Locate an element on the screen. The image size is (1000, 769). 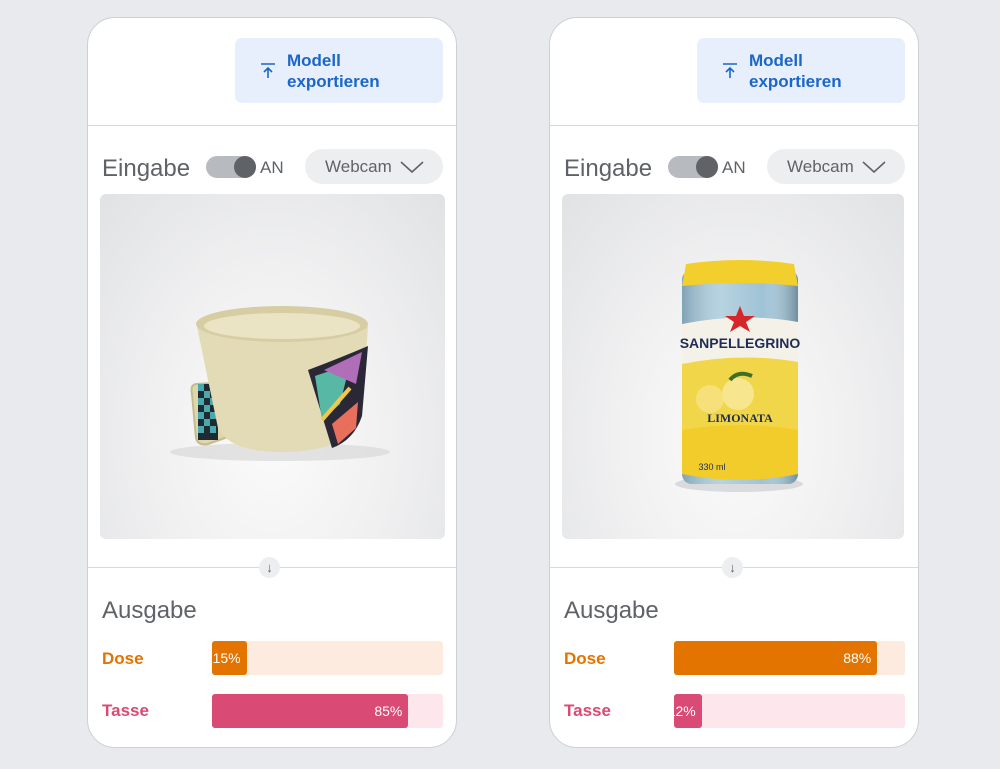
confidence-bar-dose: 88% is located at coordinates (789, 658).